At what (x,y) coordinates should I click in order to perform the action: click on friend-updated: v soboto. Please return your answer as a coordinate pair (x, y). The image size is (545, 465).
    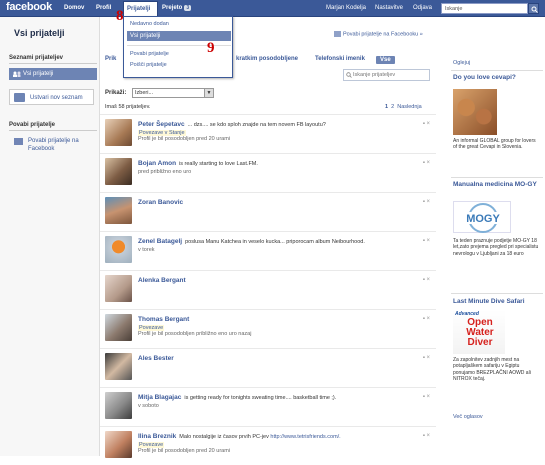
    Looking at the image, I should click on (148, 406).